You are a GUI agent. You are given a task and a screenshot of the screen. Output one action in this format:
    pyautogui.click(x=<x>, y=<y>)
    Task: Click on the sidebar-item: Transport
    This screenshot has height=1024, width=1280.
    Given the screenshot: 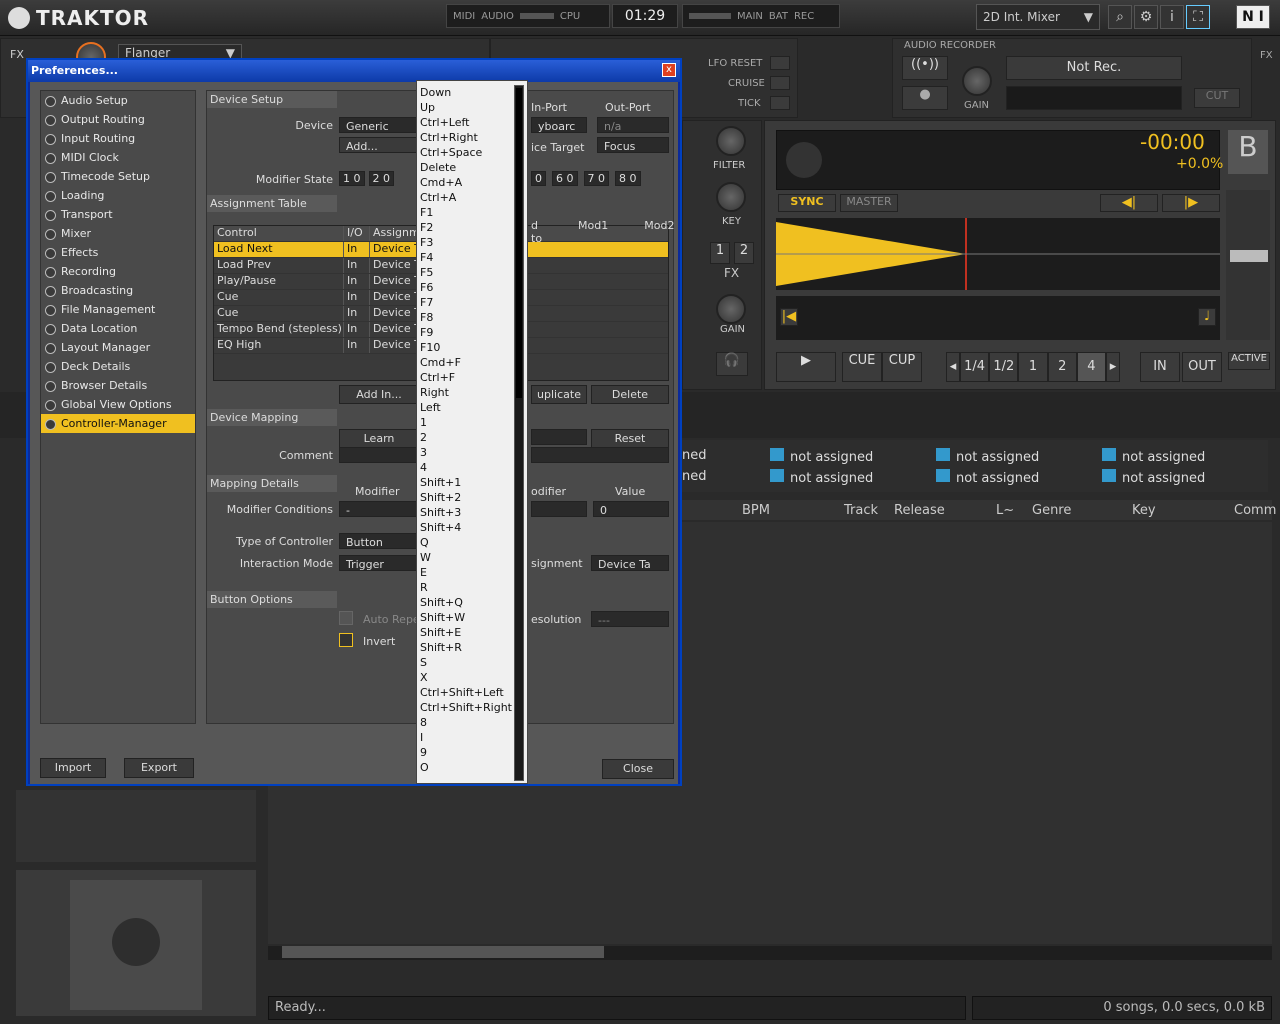 What is the action you would take?
    pyautogui.click(x=118, y=214)
    